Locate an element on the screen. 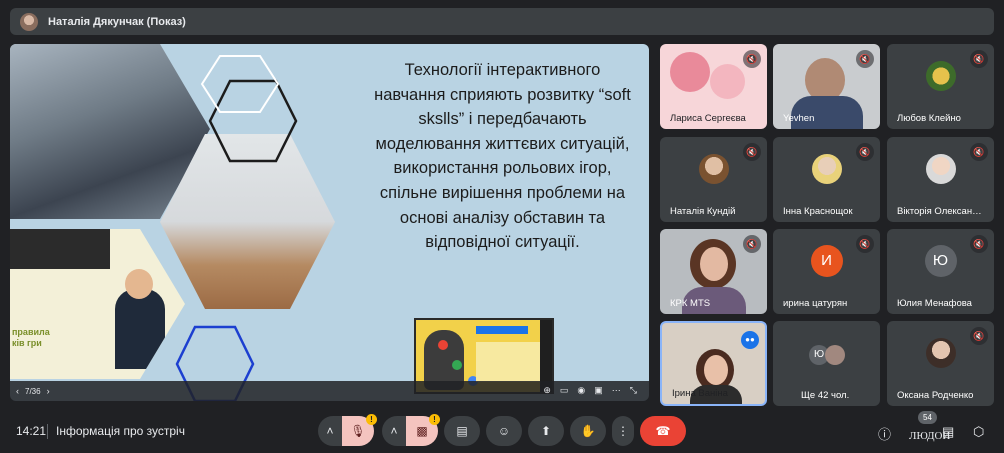  slide-controls: ‹ 7/36 › ⊕ ▭ ◉ ▣ ⋯ ⤡ is located at coordinates (329, 391).